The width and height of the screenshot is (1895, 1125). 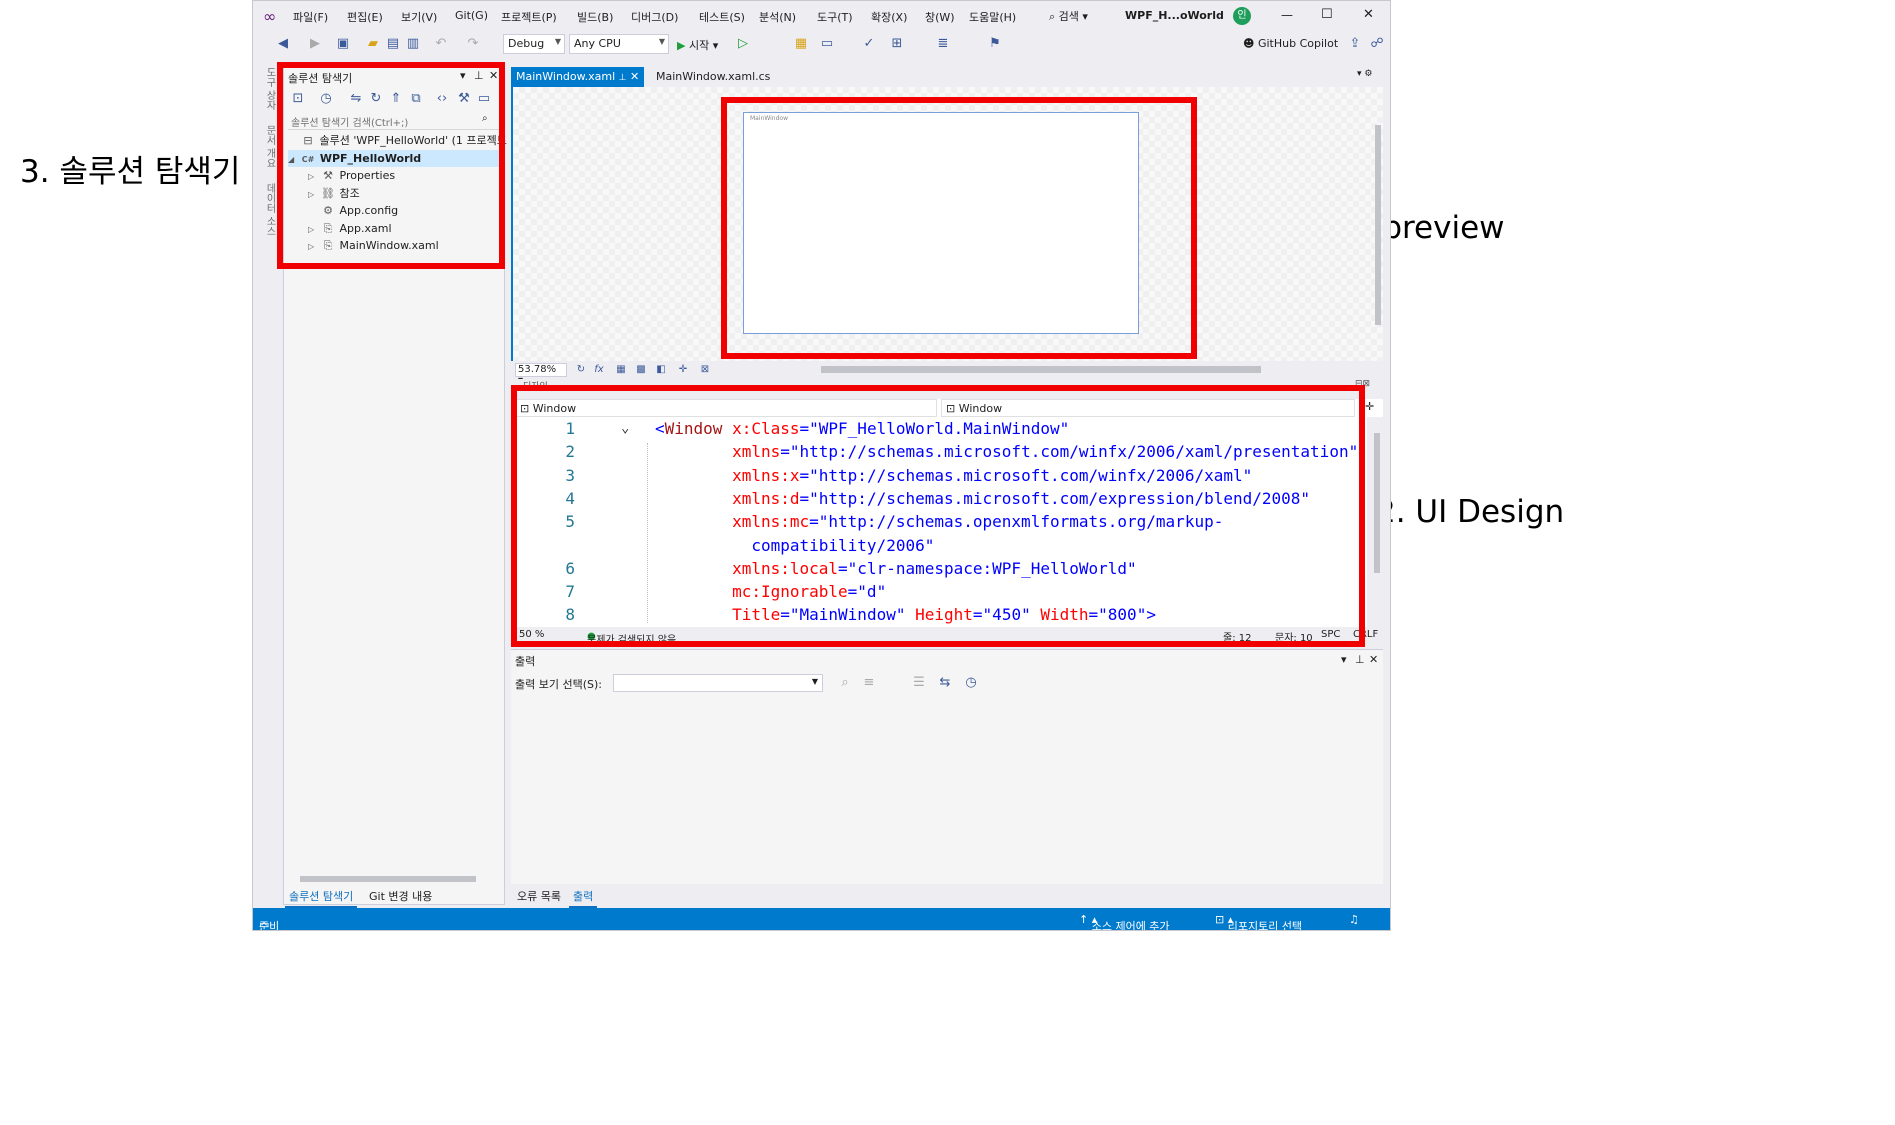 What do you see at coordinates (959, 228) in the screenshot?
I see `annotation-box-design-preview` at bounding box center [959, 228].